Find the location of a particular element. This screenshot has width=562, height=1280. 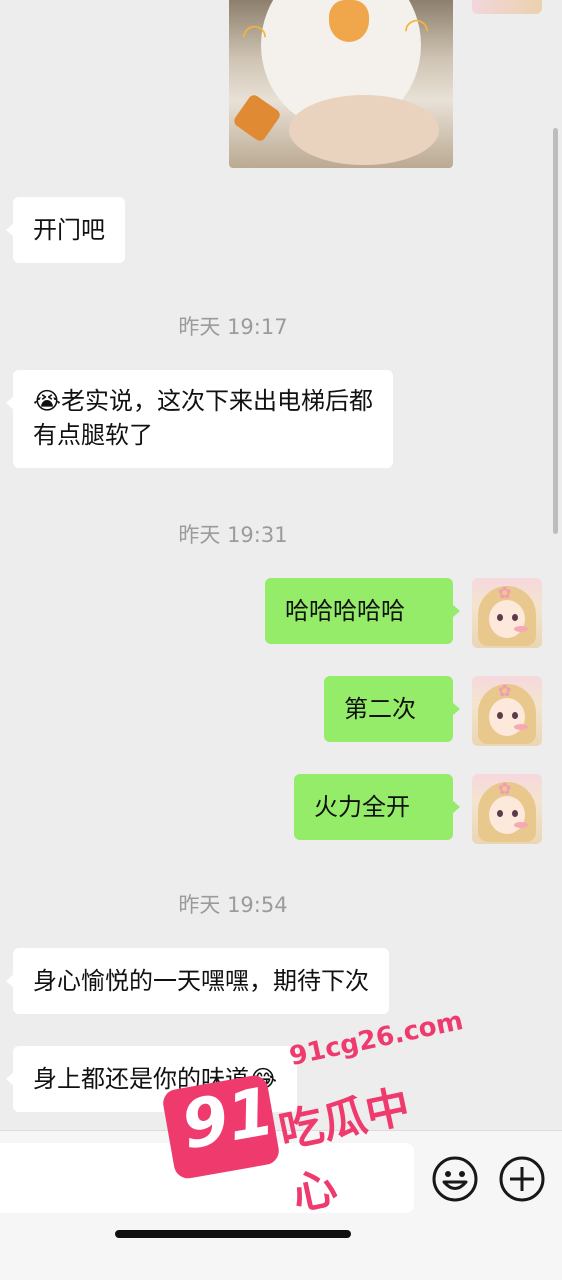

message-outgoing: 火力全开 is located at coordinates (377, 807).